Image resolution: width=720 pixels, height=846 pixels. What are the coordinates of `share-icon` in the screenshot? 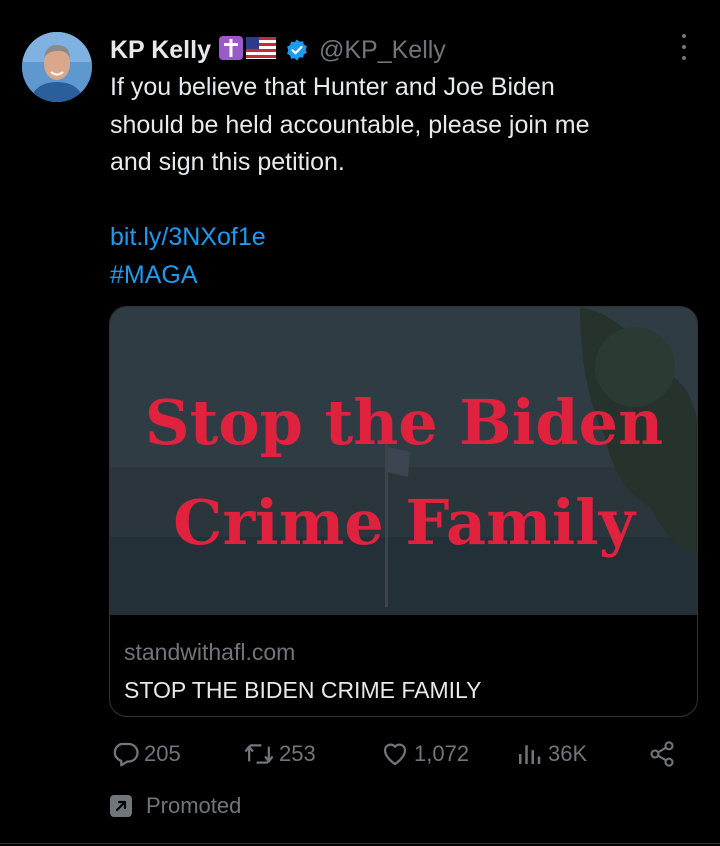 It's located at (662, 754).